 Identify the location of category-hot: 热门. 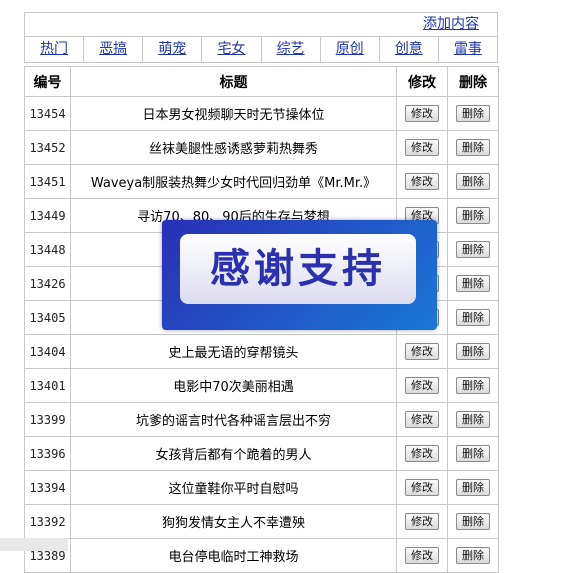
(55, 49).